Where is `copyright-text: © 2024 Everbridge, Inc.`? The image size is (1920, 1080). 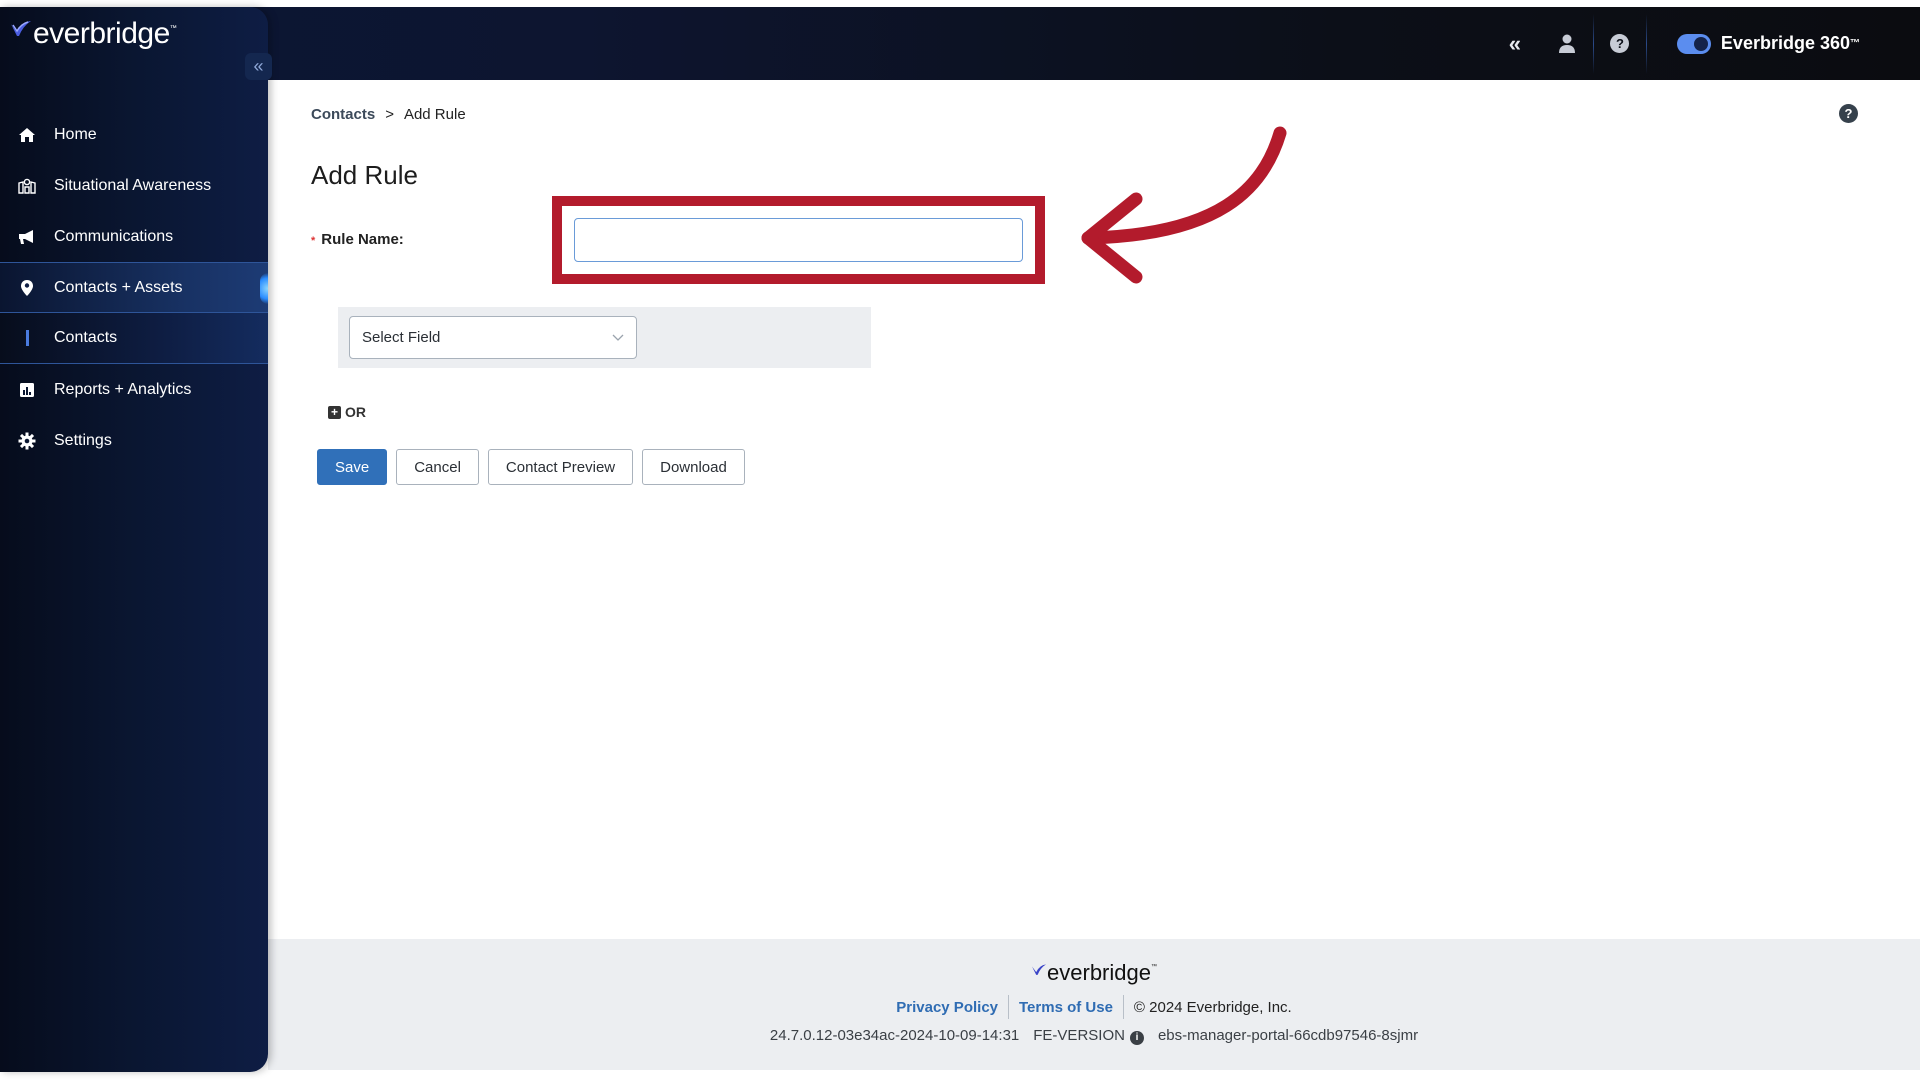
copyright-text: © 2024 Everbridge, Inc. is located at coordinates (1212, 1007).